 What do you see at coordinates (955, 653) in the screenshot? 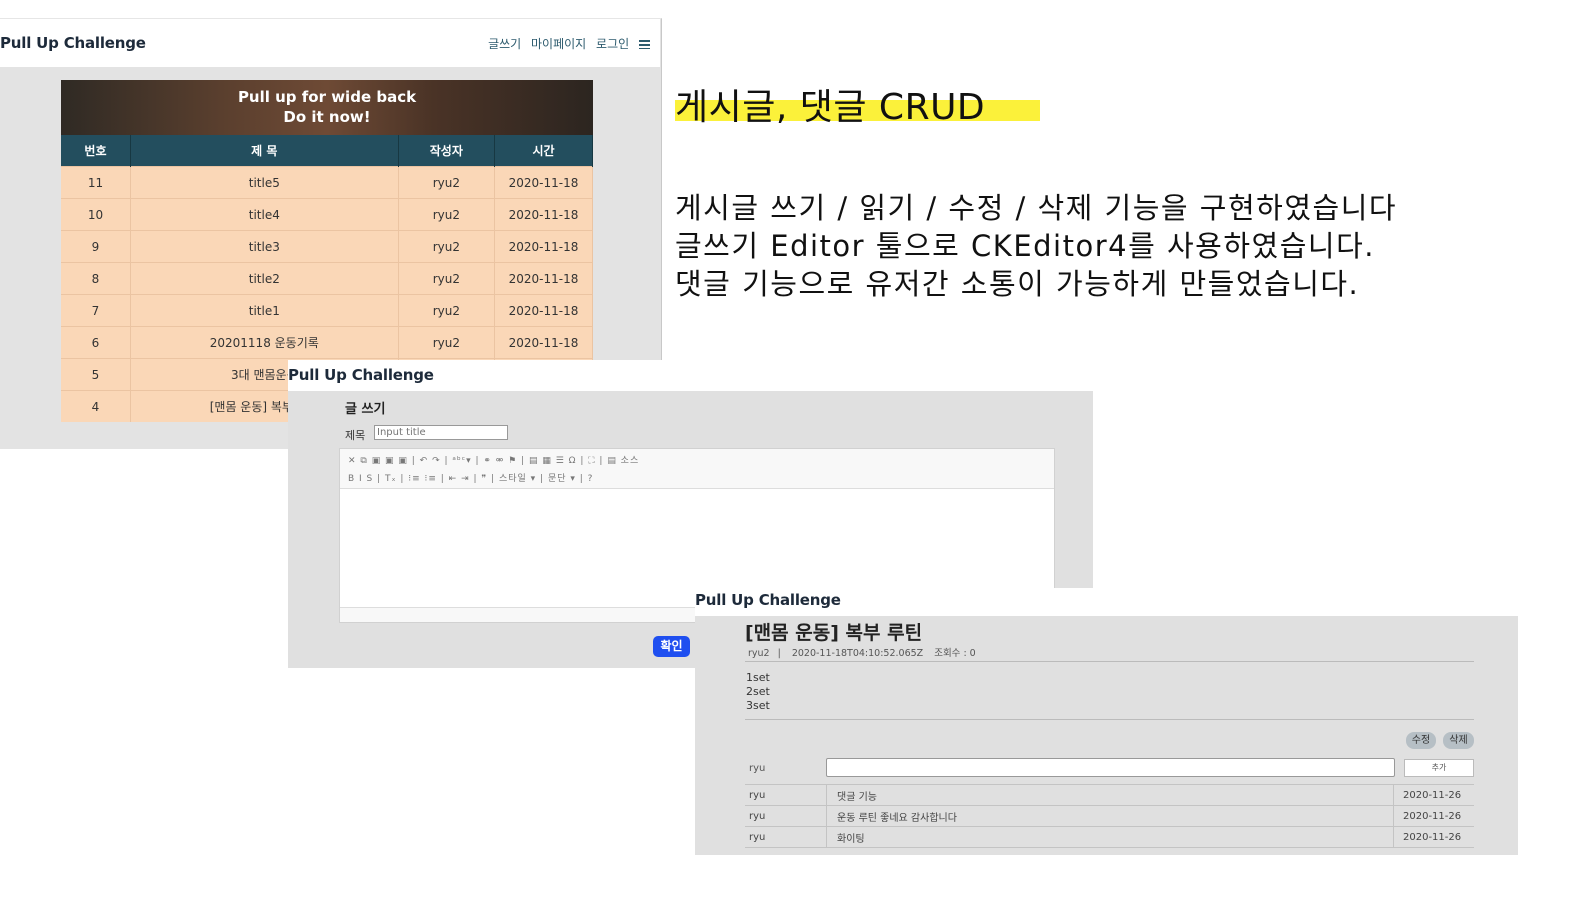
I see `post-views: 조회수 : 0` at bounding box center [955, 653].